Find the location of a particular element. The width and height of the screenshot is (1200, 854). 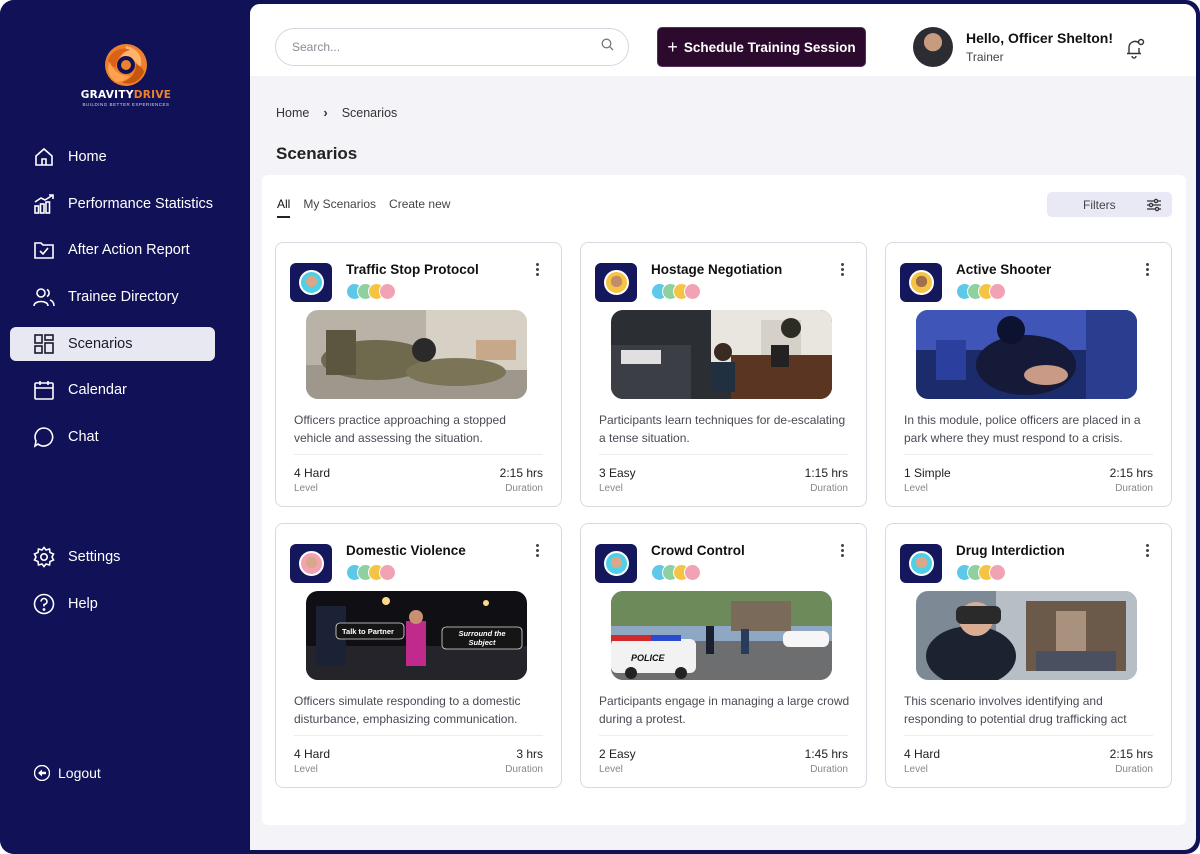

search-input is located at coordinates (446, 47).